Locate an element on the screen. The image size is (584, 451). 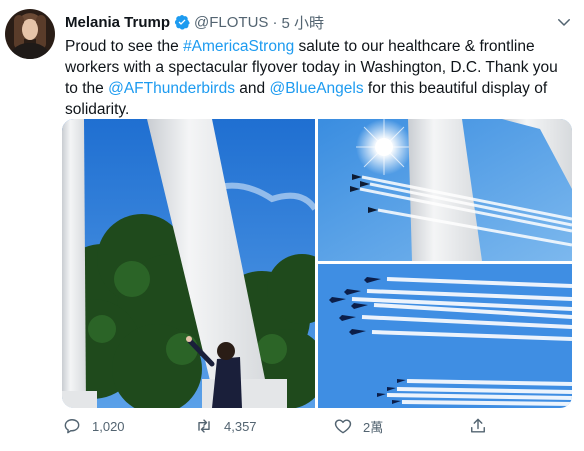
heart-icon is located at coordinates (343, 426).